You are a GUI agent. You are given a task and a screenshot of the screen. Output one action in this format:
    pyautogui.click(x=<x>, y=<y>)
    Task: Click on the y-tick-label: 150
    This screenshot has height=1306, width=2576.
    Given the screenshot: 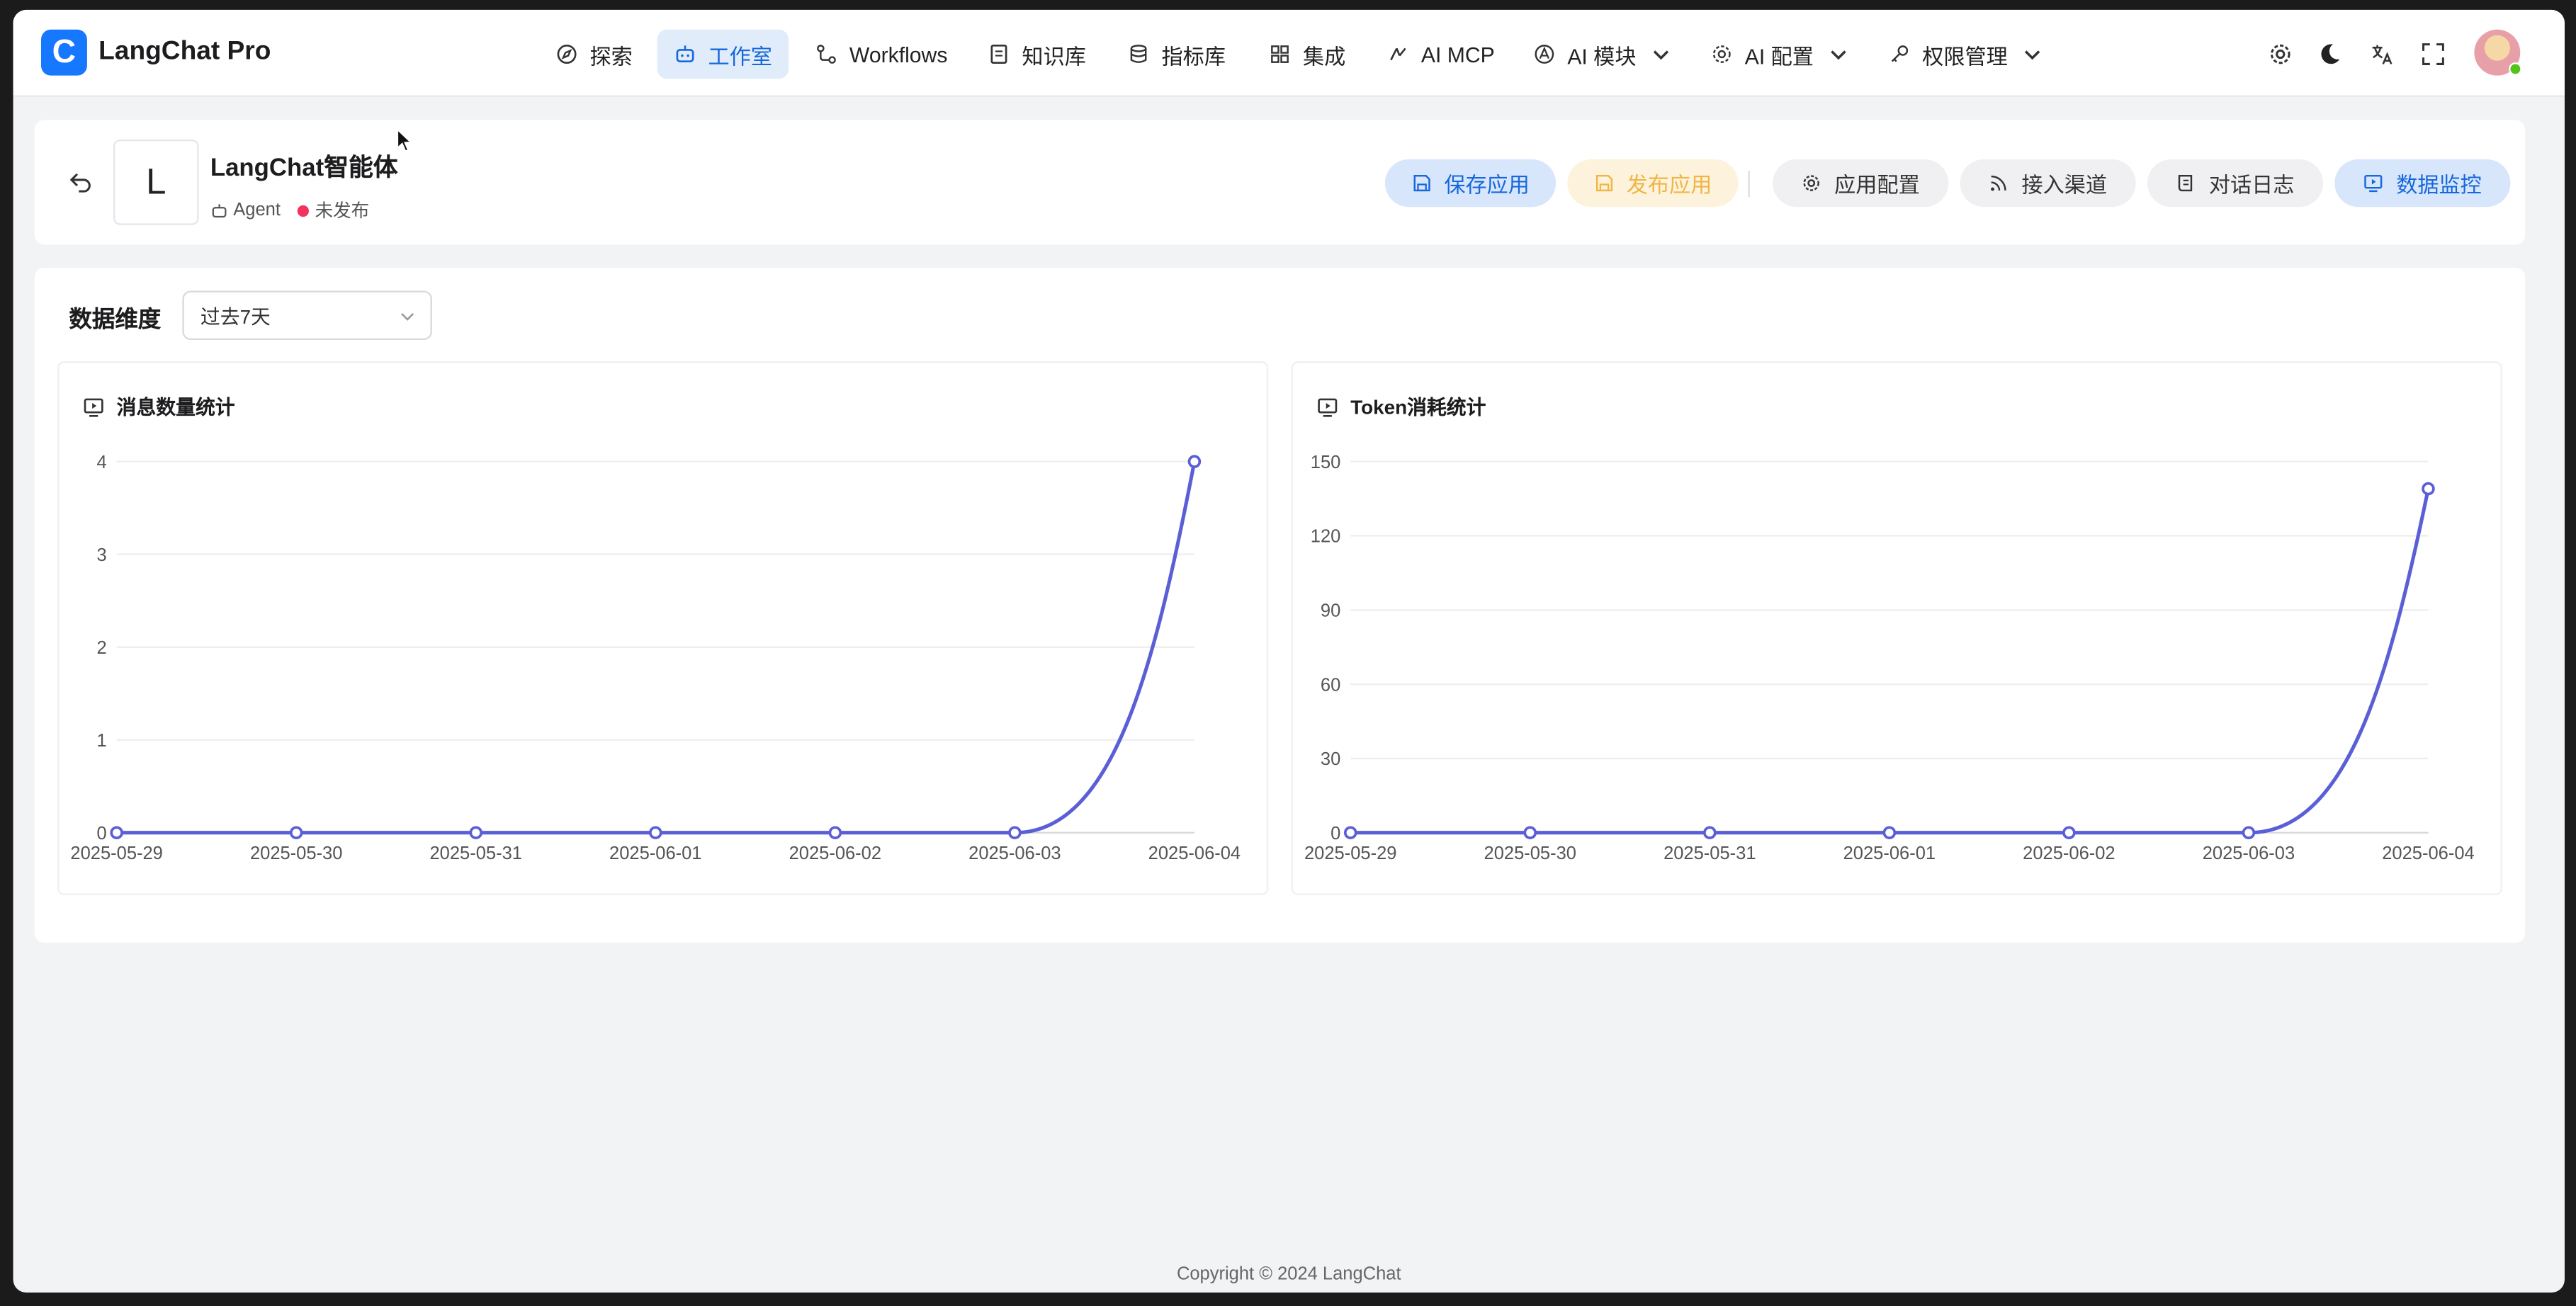 What is the action you would take?
    pyautogui.click(x=1326, y=462)
    